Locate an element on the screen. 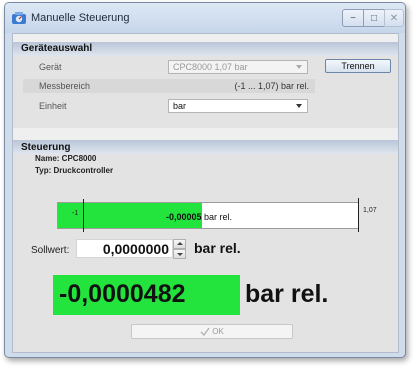 This screenshot has width=415, height=369. minimize-icon: − is located at coordinates (353, 18).